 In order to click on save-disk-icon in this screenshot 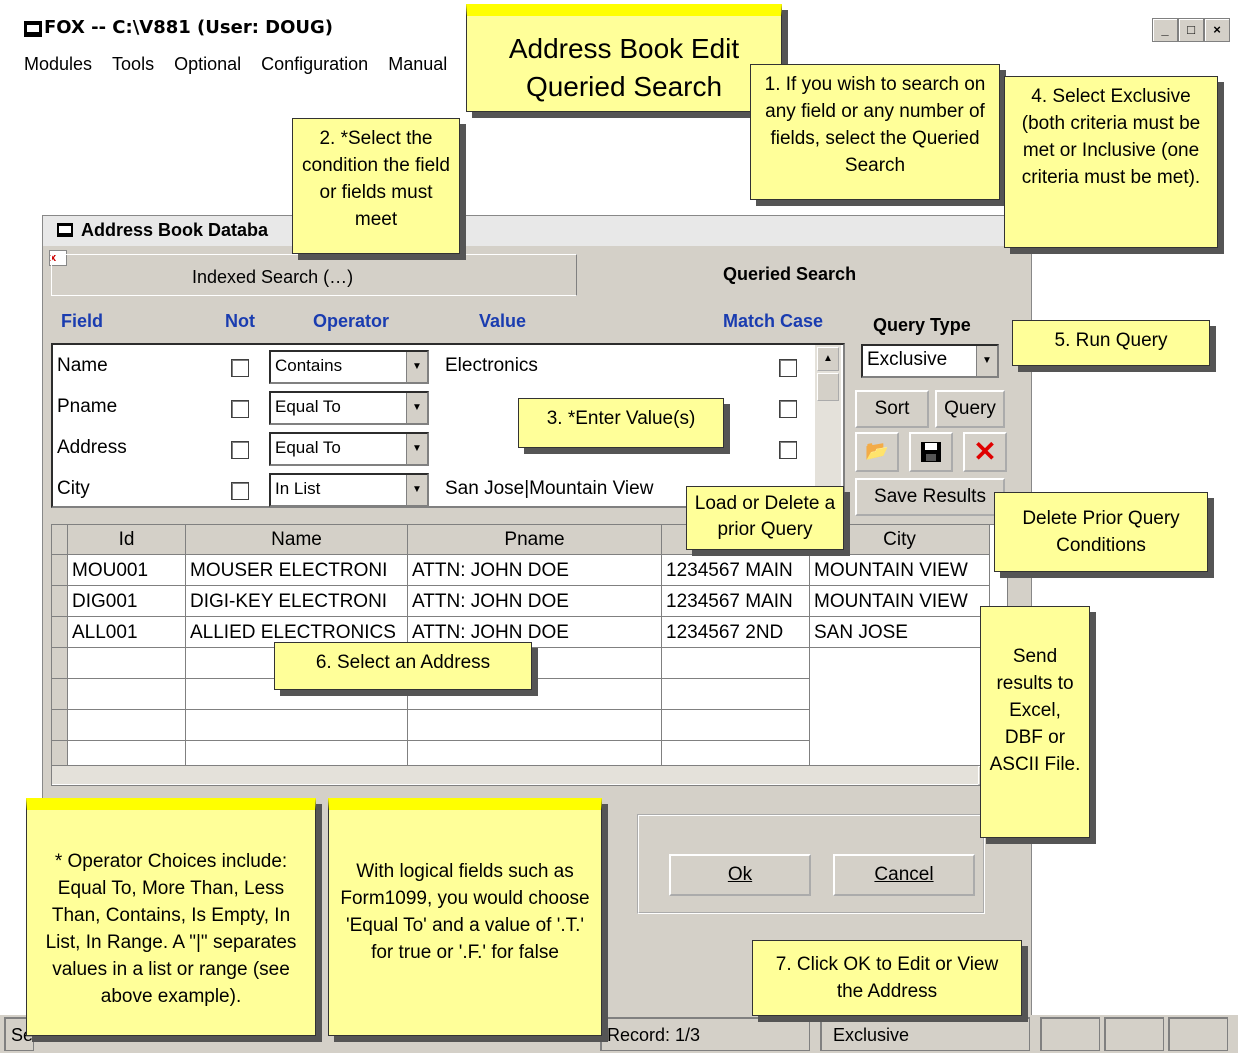, I will do `click(931, 452)`.